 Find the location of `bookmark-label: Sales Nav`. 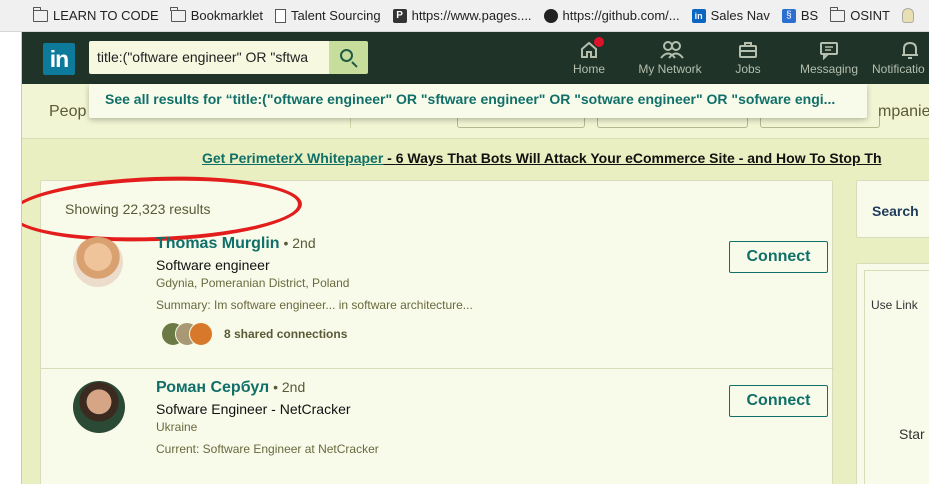

bookmark-label: Sales Nav is located at coordinates (740, 15).